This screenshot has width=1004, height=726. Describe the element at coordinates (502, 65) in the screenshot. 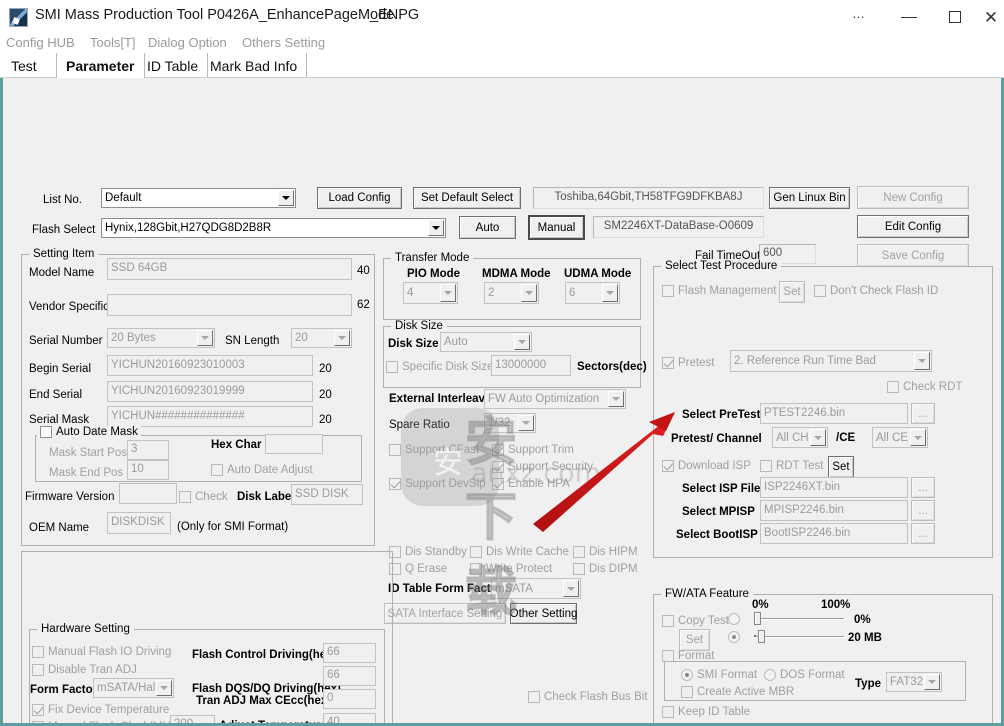

I see `tab-strip: Test Parameter ID Table Mark Bad Info` at that location.